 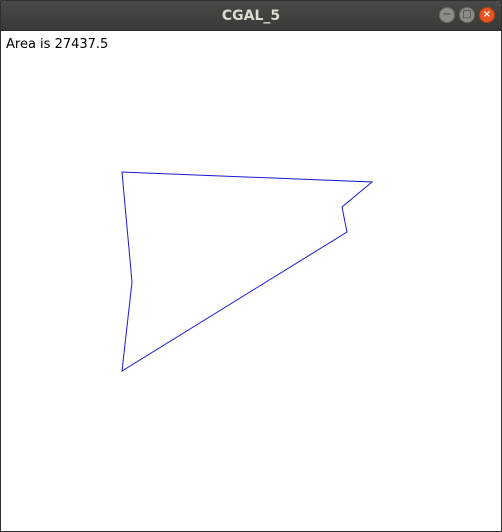 I want to click on title-bar: CGAL_5 − □ ×, so click(x=251, y=16).